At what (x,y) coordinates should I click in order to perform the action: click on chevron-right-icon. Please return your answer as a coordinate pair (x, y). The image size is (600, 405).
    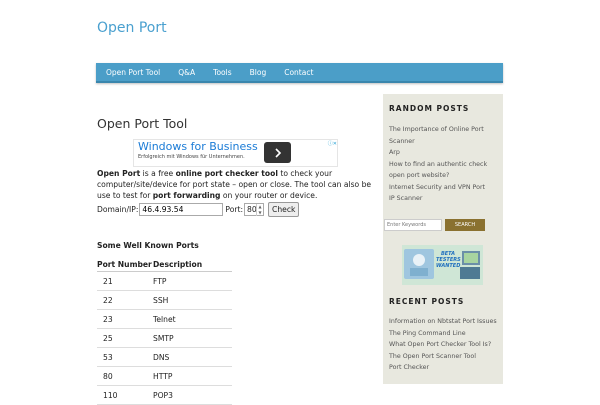
    Looking at the image, I should click on (277, 152).